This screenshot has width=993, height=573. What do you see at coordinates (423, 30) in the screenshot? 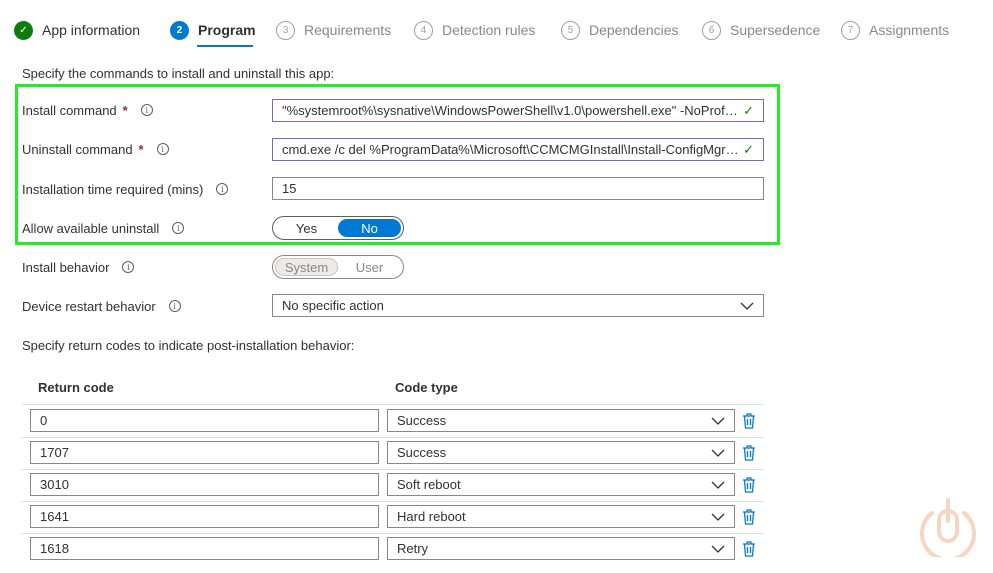
I see `step-number-icon: 4` at bounding box center [423, 30].